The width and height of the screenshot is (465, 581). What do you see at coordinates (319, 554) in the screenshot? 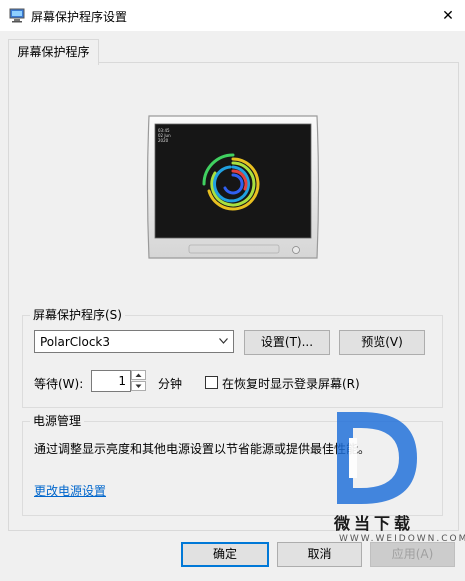
I see `cancel-button: 取消` at bounding box center [319, 554].